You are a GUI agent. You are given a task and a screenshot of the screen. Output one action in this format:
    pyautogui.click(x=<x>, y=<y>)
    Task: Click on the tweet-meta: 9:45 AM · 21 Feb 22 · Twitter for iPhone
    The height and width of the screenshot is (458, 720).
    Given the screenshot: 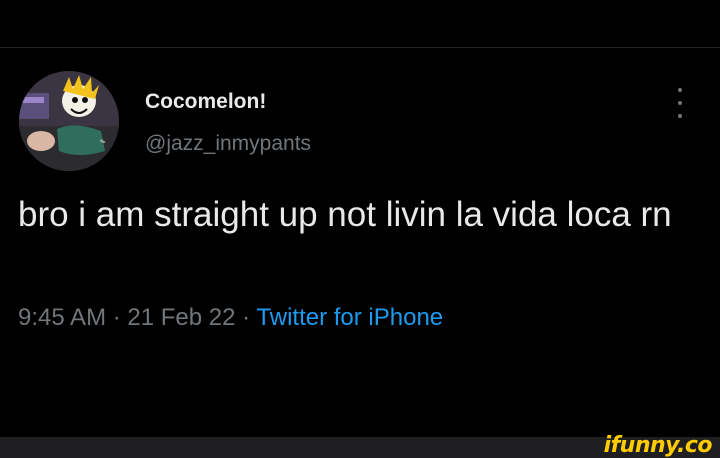 What is the action you would take?
    pyautogui.click(x=230, y=318)
    